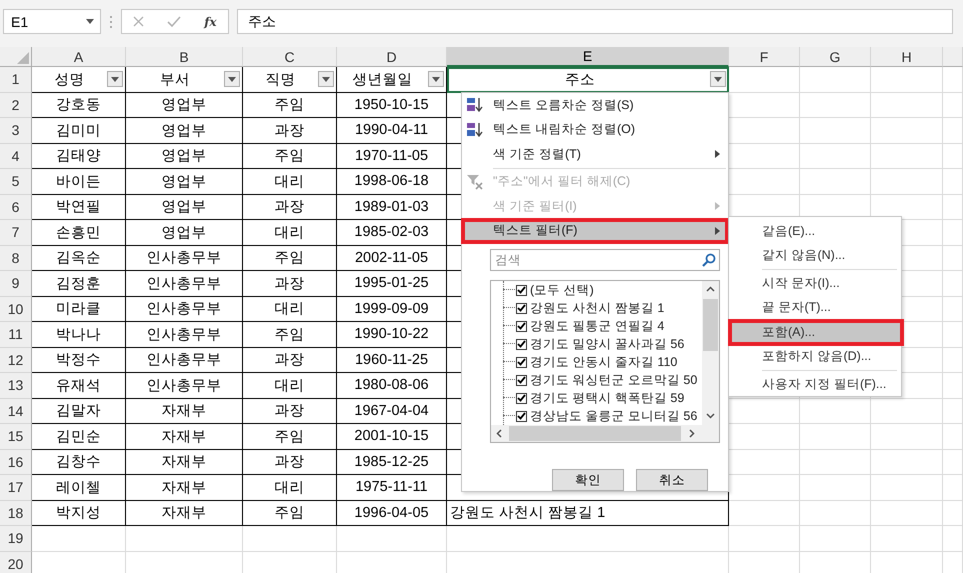  Describe the element at coordinates (16, 462) in the screenshot. I see `row-header: 16` at that location.